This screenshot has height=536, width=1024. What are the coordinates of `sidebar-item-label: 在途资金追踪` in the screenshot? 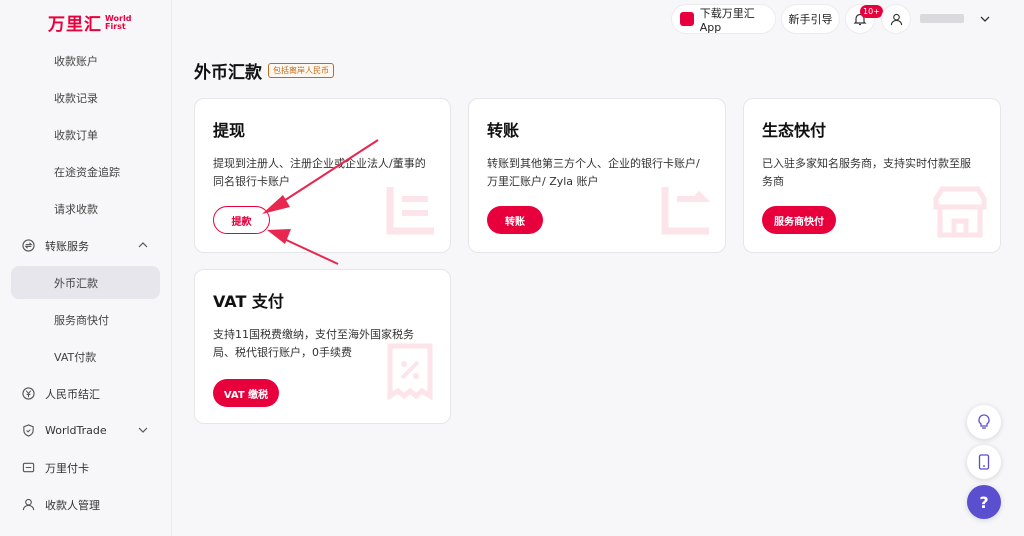 It's located at (87, 172).